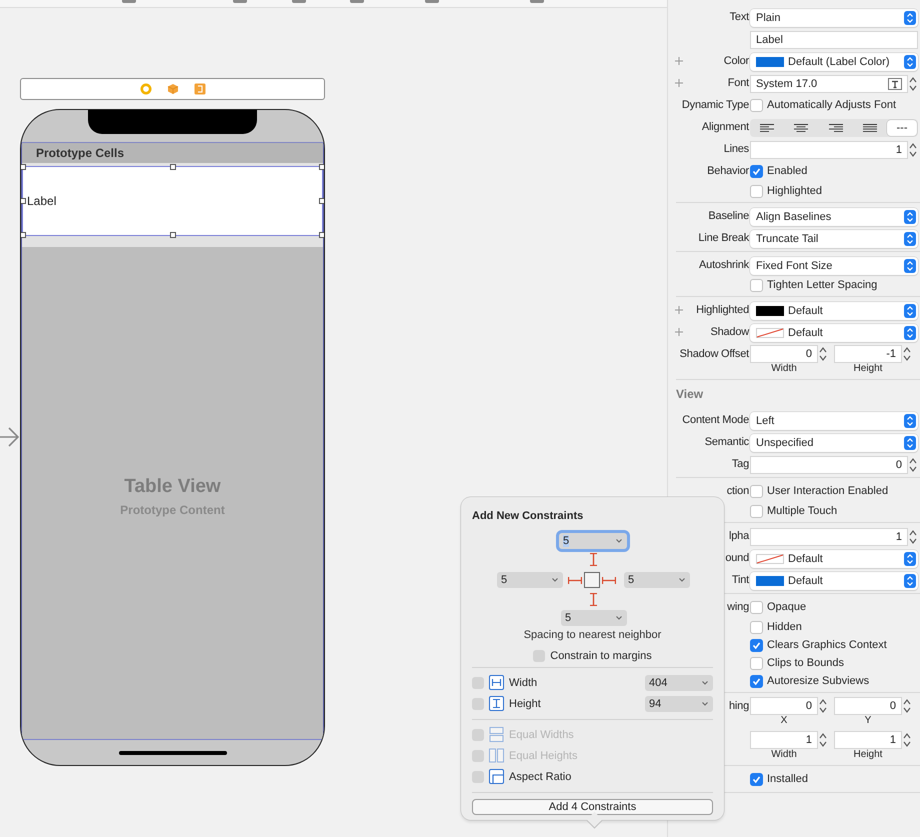 The image size is (920, 837). Describe the element at coordinates (738, 83) in the screenshot. I see `field-label: Font` at that location.